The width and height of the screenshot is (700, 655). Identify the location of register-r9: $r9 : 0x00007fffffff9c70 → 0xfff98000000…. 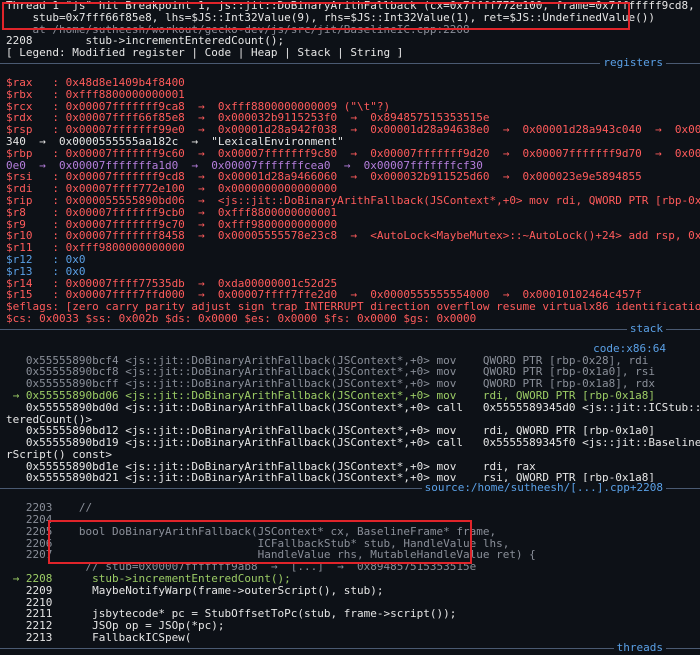
(172, 224).